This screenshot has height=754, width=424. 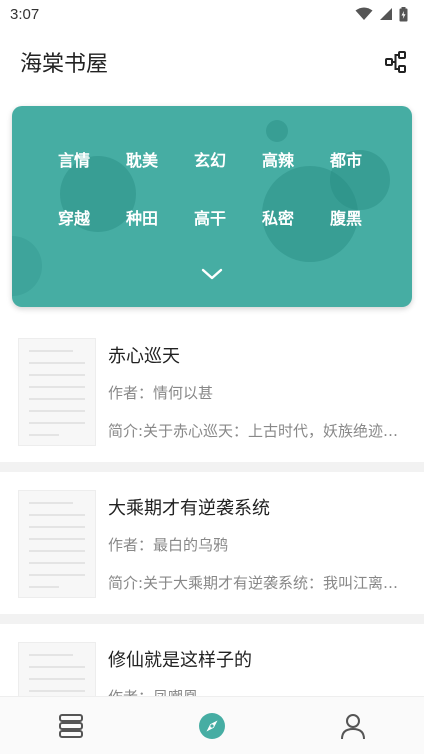 What do you see at coordinates (189, 508) in the screenshot?
I see `book-title: 大乘期才有逆袭系统` at bounding box center [189, 508].